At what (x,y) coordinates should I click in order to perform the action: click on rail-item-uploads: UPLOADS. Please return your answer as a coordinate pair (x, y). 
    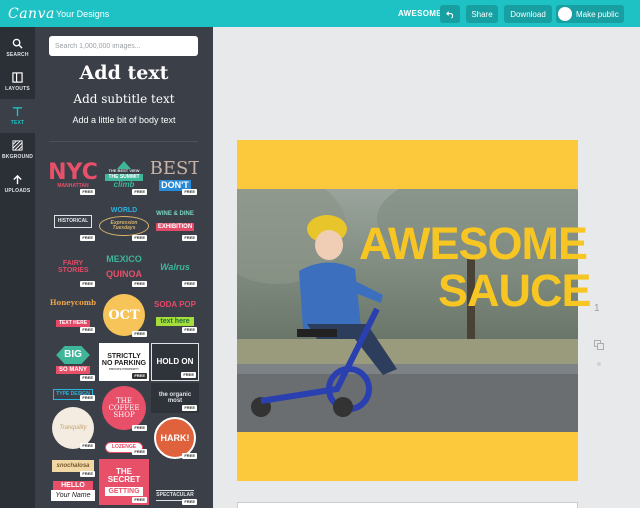
    Looking at the image, I should click on (17, 184).